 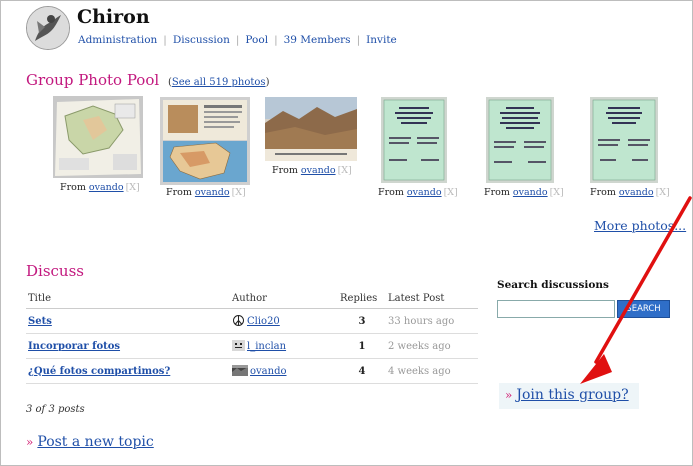 What do you see at coordinates (93, 80) in the screenshot?
I see `pool-title: Group Photo Pool` at bounding box center [93, 80].